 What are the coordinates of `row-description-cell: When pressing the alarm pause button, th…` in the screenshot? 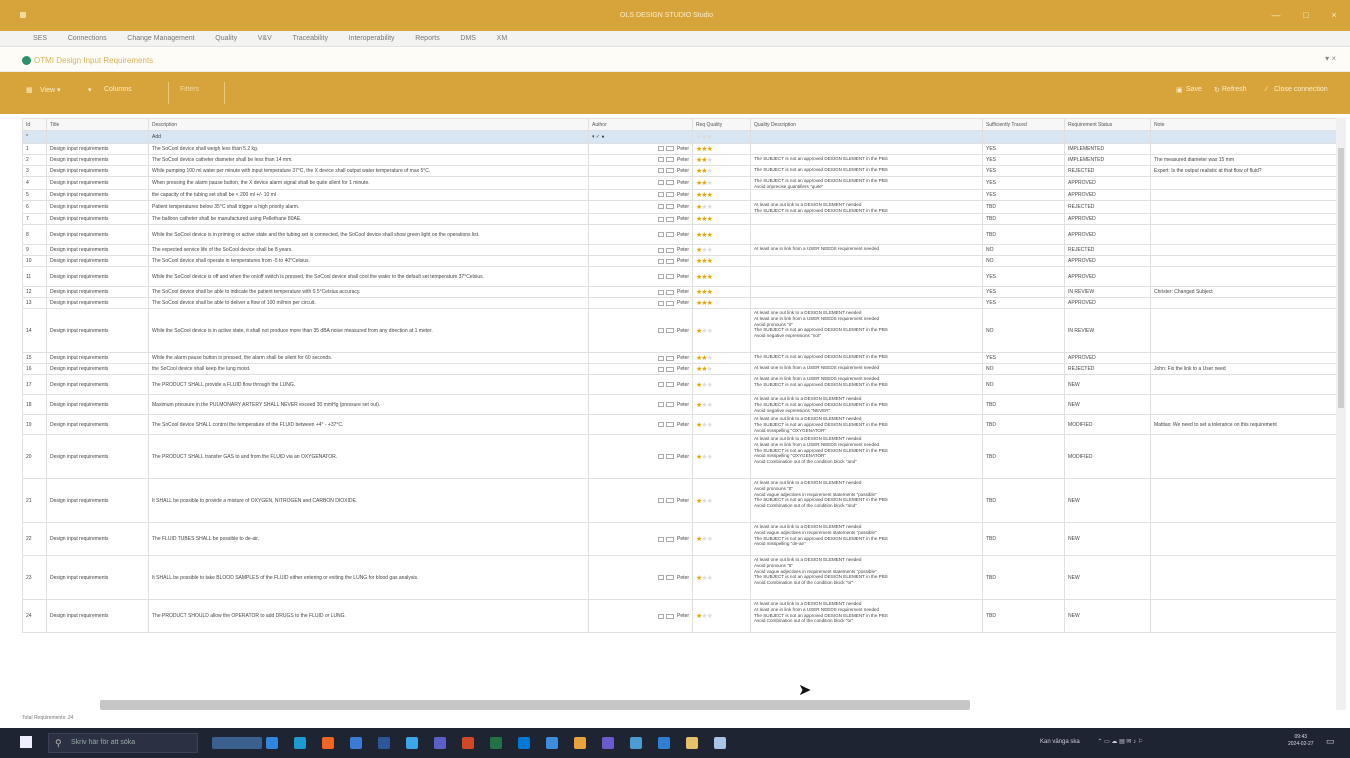 It's located at (368, 183).